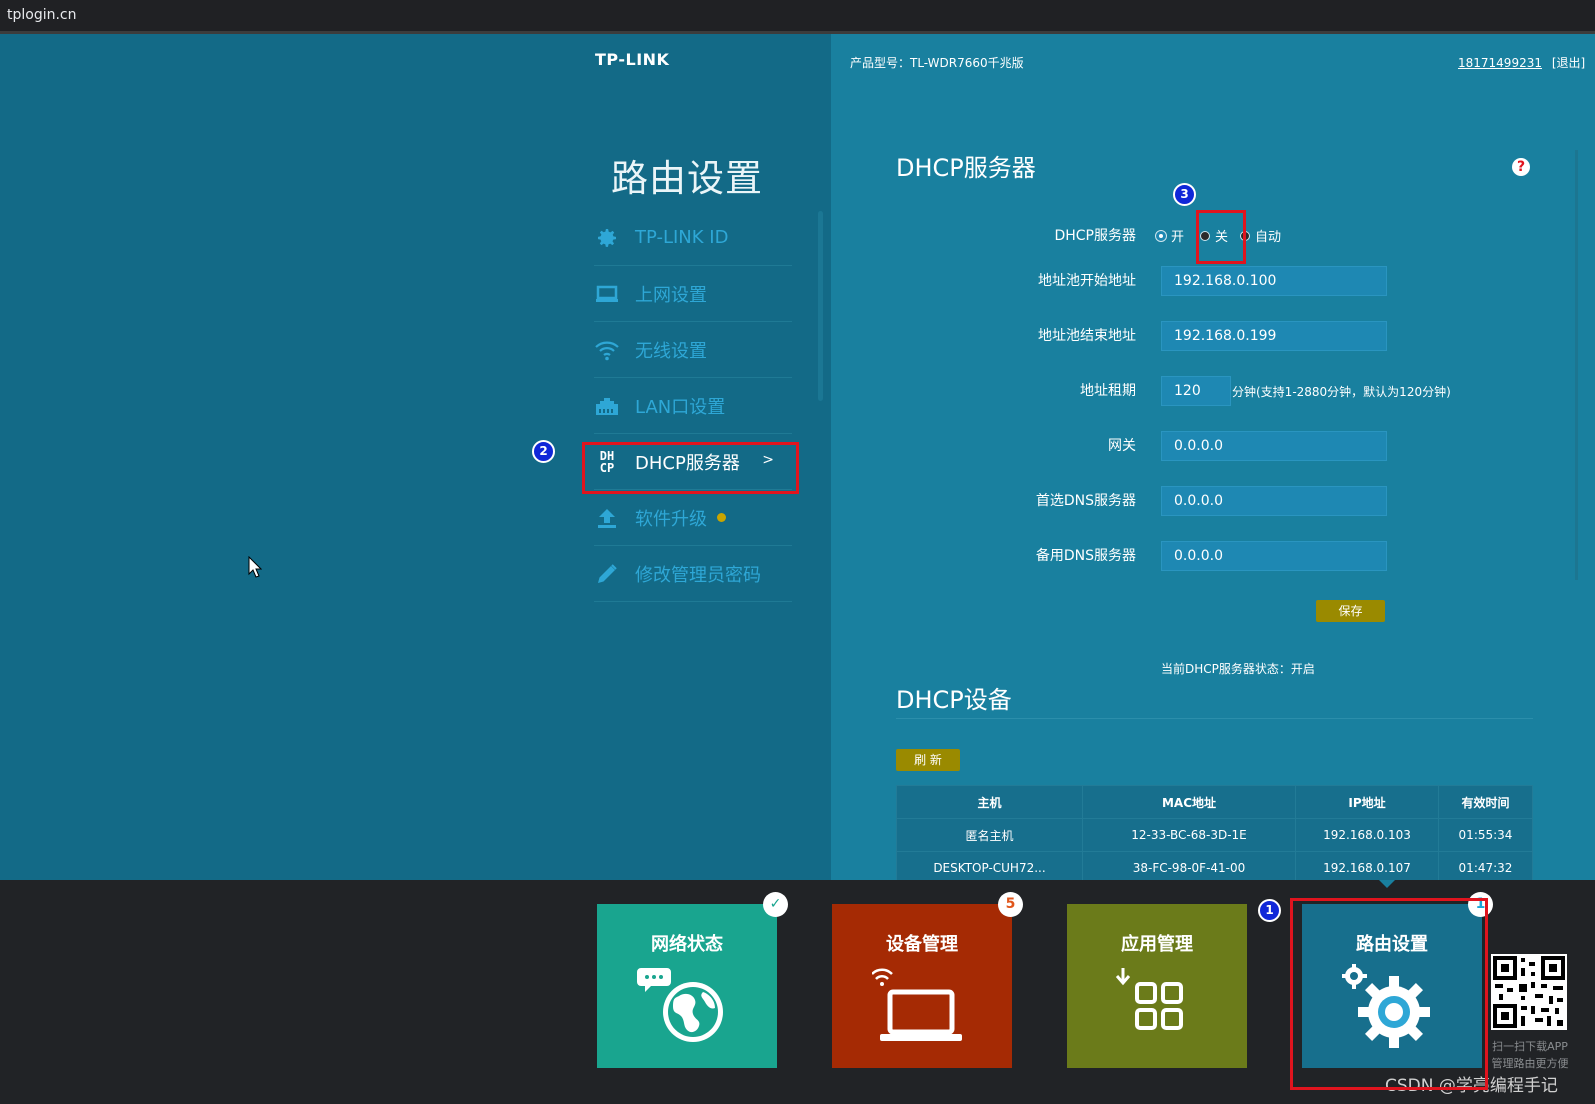  What do you see at coordinates (1568, 63) in the screenshot?
I see `logout-link: [退出]` at bounding box center [1568, 63].